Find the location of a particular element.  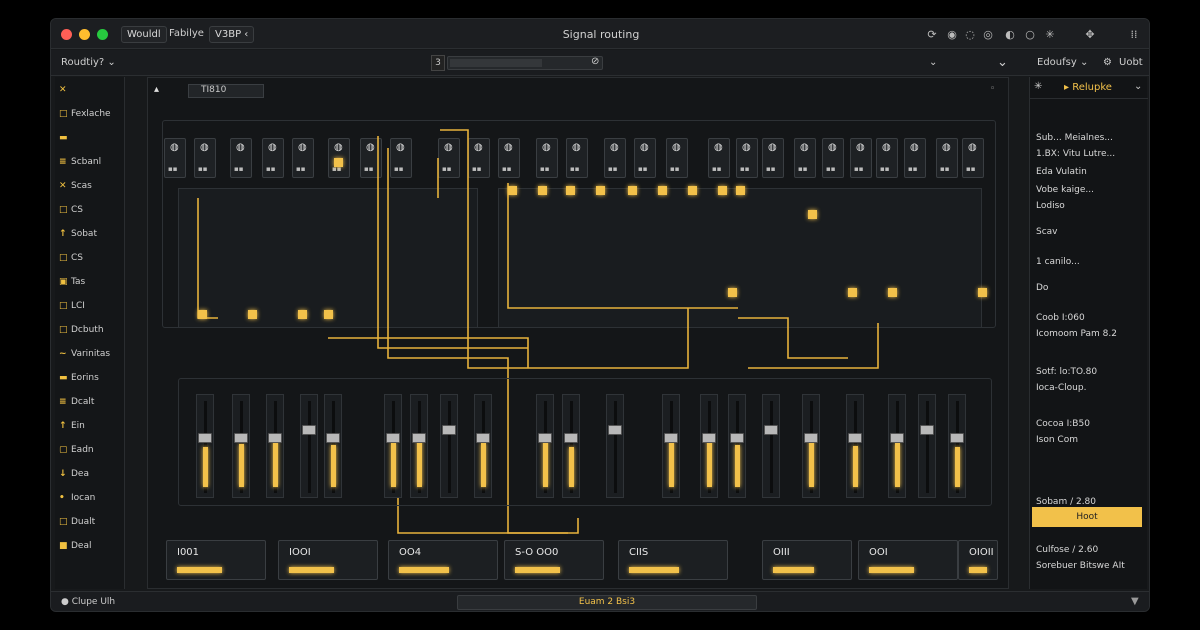

inspector-item: Cocoa I:B50 is located at coordinates (1063, 424).